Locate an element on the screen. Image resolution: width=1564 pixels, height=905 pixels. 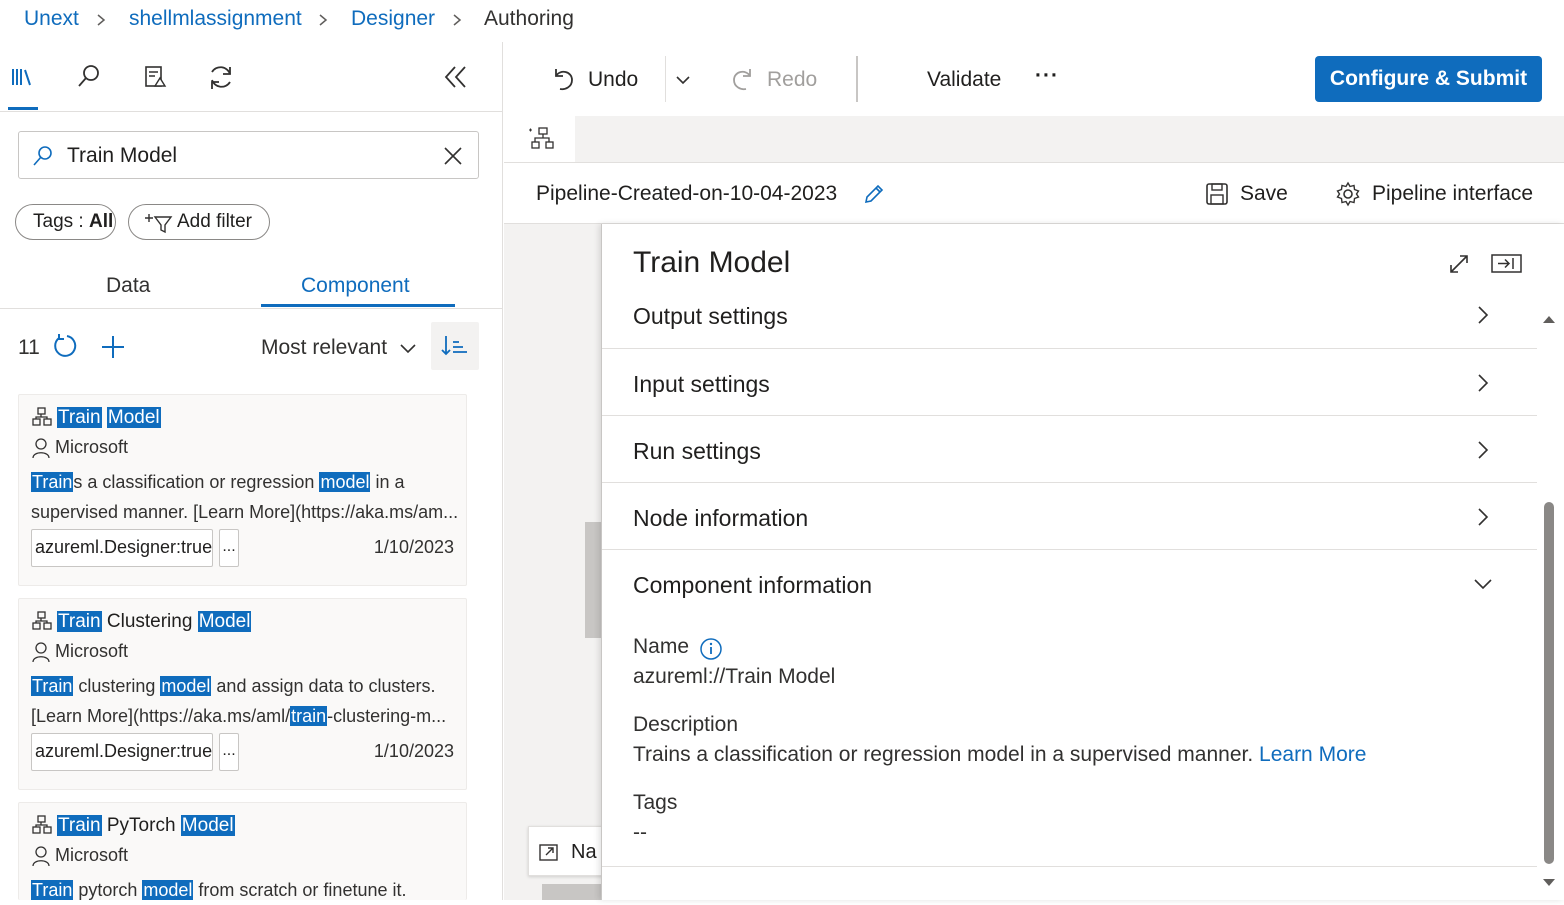
add-filter-button: Add filter is located at coordinates (199, 222).